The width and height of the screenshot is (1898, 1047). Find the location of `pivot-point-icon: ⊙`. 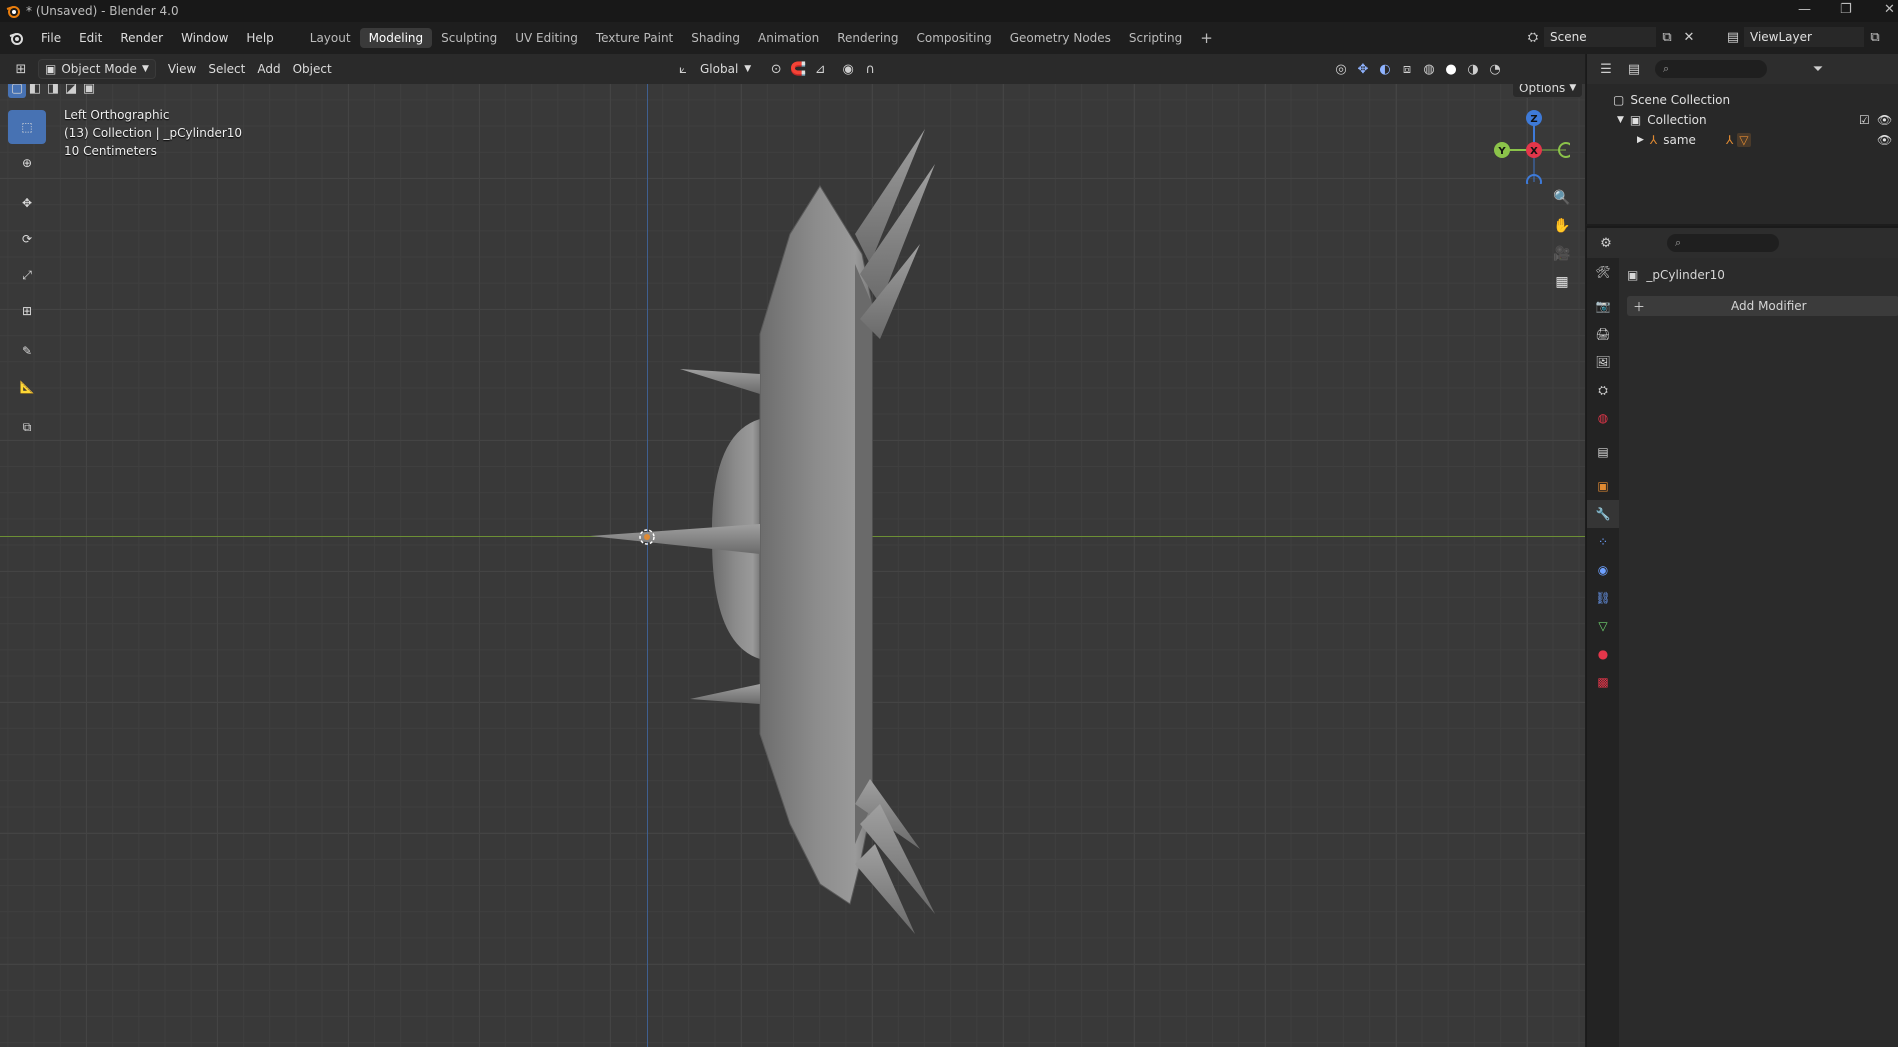

pivot-point-icon: ⊙ is located at coordinates (776, 69).